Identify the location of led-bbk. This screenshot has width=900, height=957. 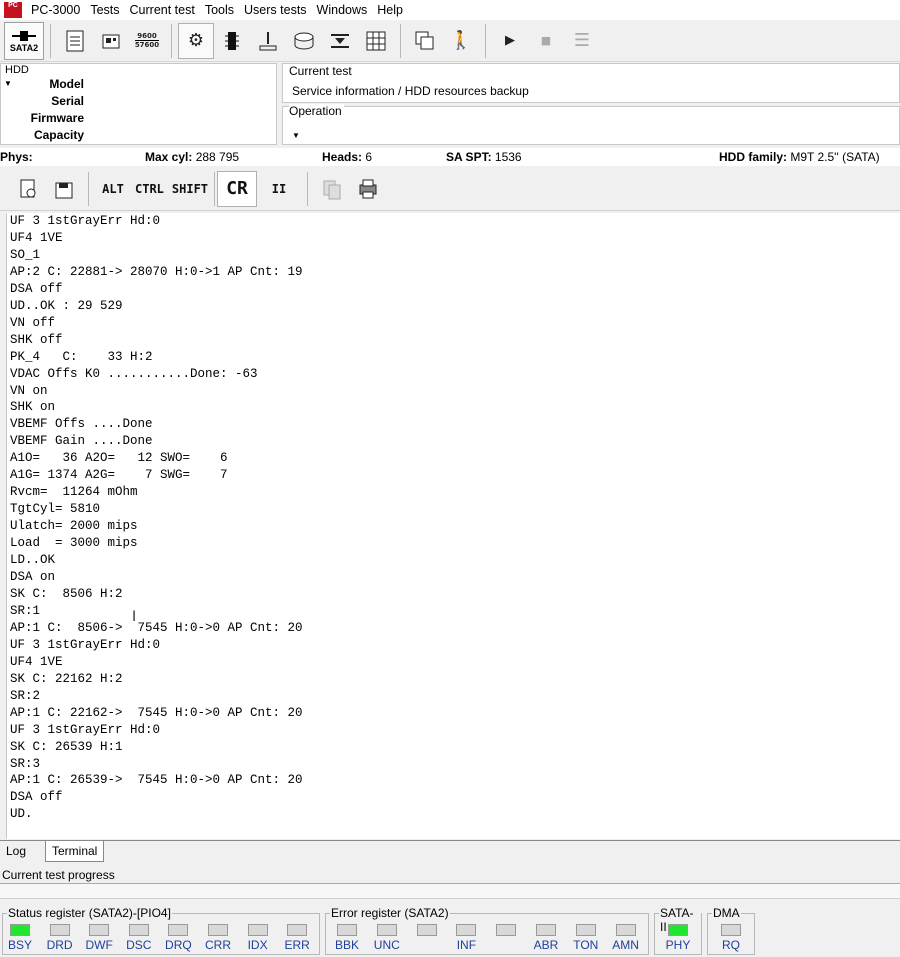
(347, 930).